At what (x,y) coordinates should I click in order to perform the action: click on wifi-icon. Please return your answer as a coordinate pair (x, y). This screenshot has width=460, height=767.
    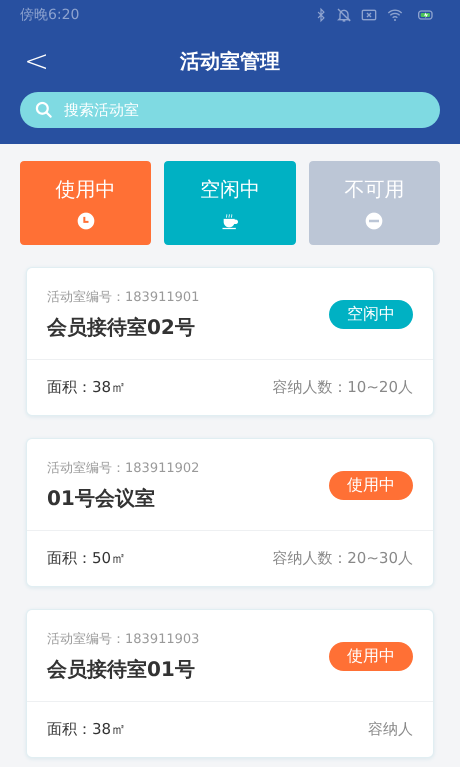
    Looking at the image, I should click on (395, 15).